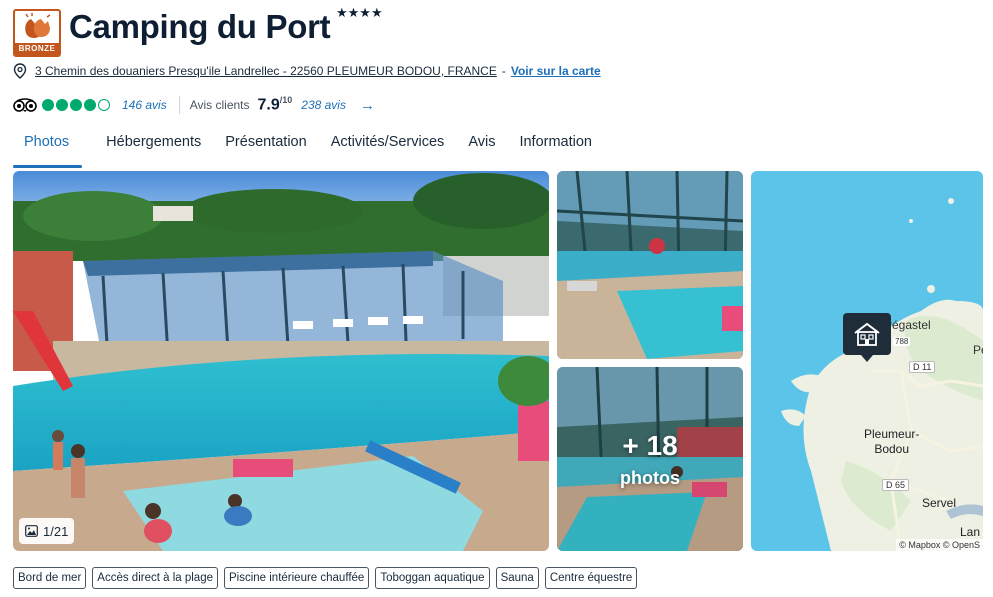 This screenshot has height=597, width=993. I want to click on location-pin-icon, so click(20, 71).